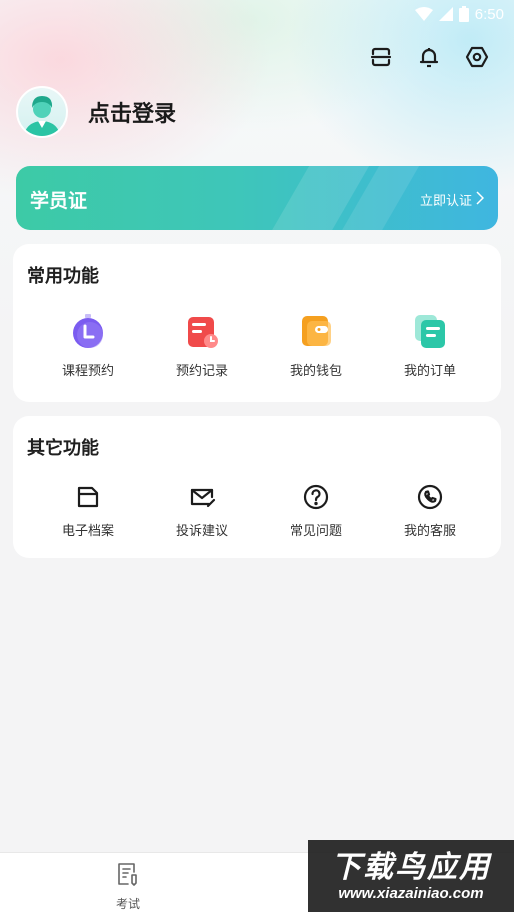 The width and height of the screenshot is (514, 912). What do you see at coordinates (445, 201) in the screenshot?
I see `verify-now-label: 立即认证` at bounding box center [445, 201].